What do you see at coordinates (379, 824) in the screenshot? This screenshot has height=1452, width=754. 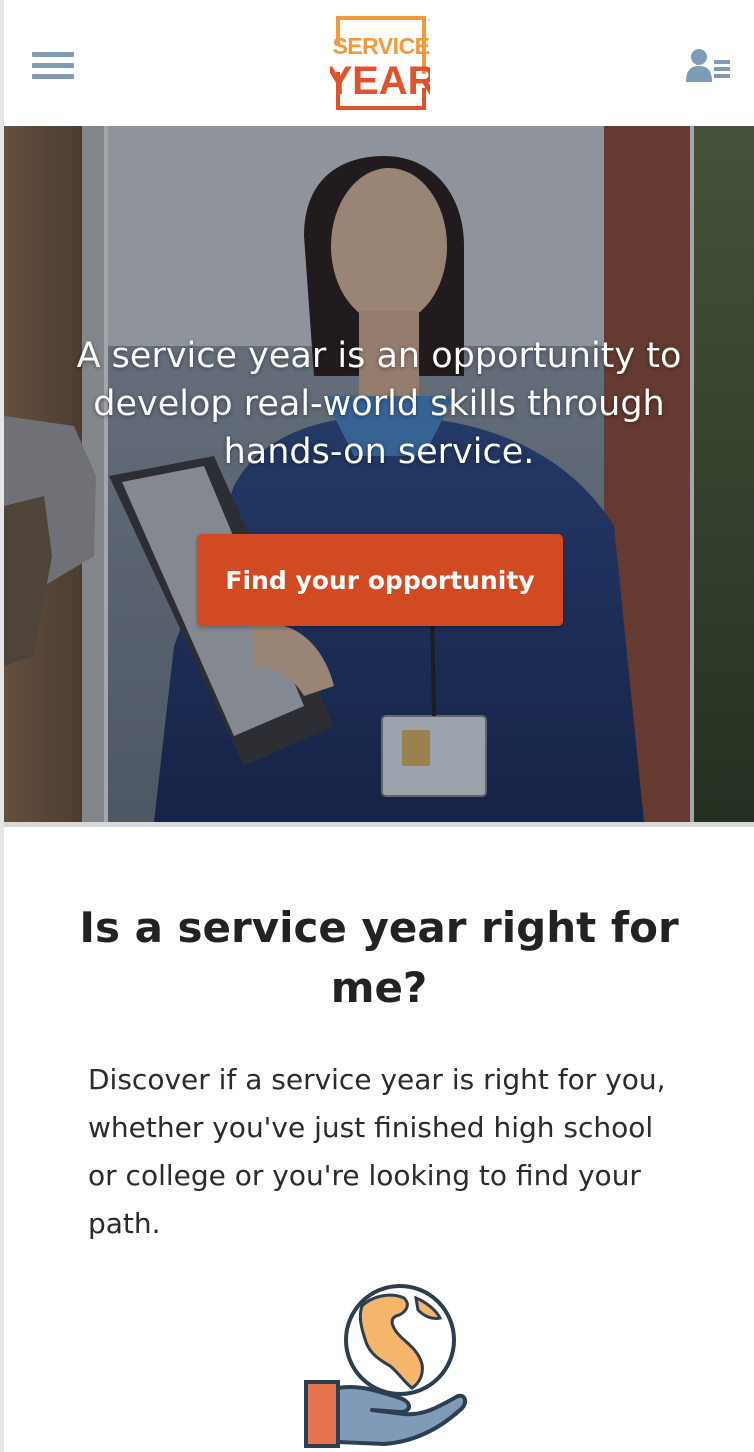 I see `section-divider` at bounding box center [379, 824].